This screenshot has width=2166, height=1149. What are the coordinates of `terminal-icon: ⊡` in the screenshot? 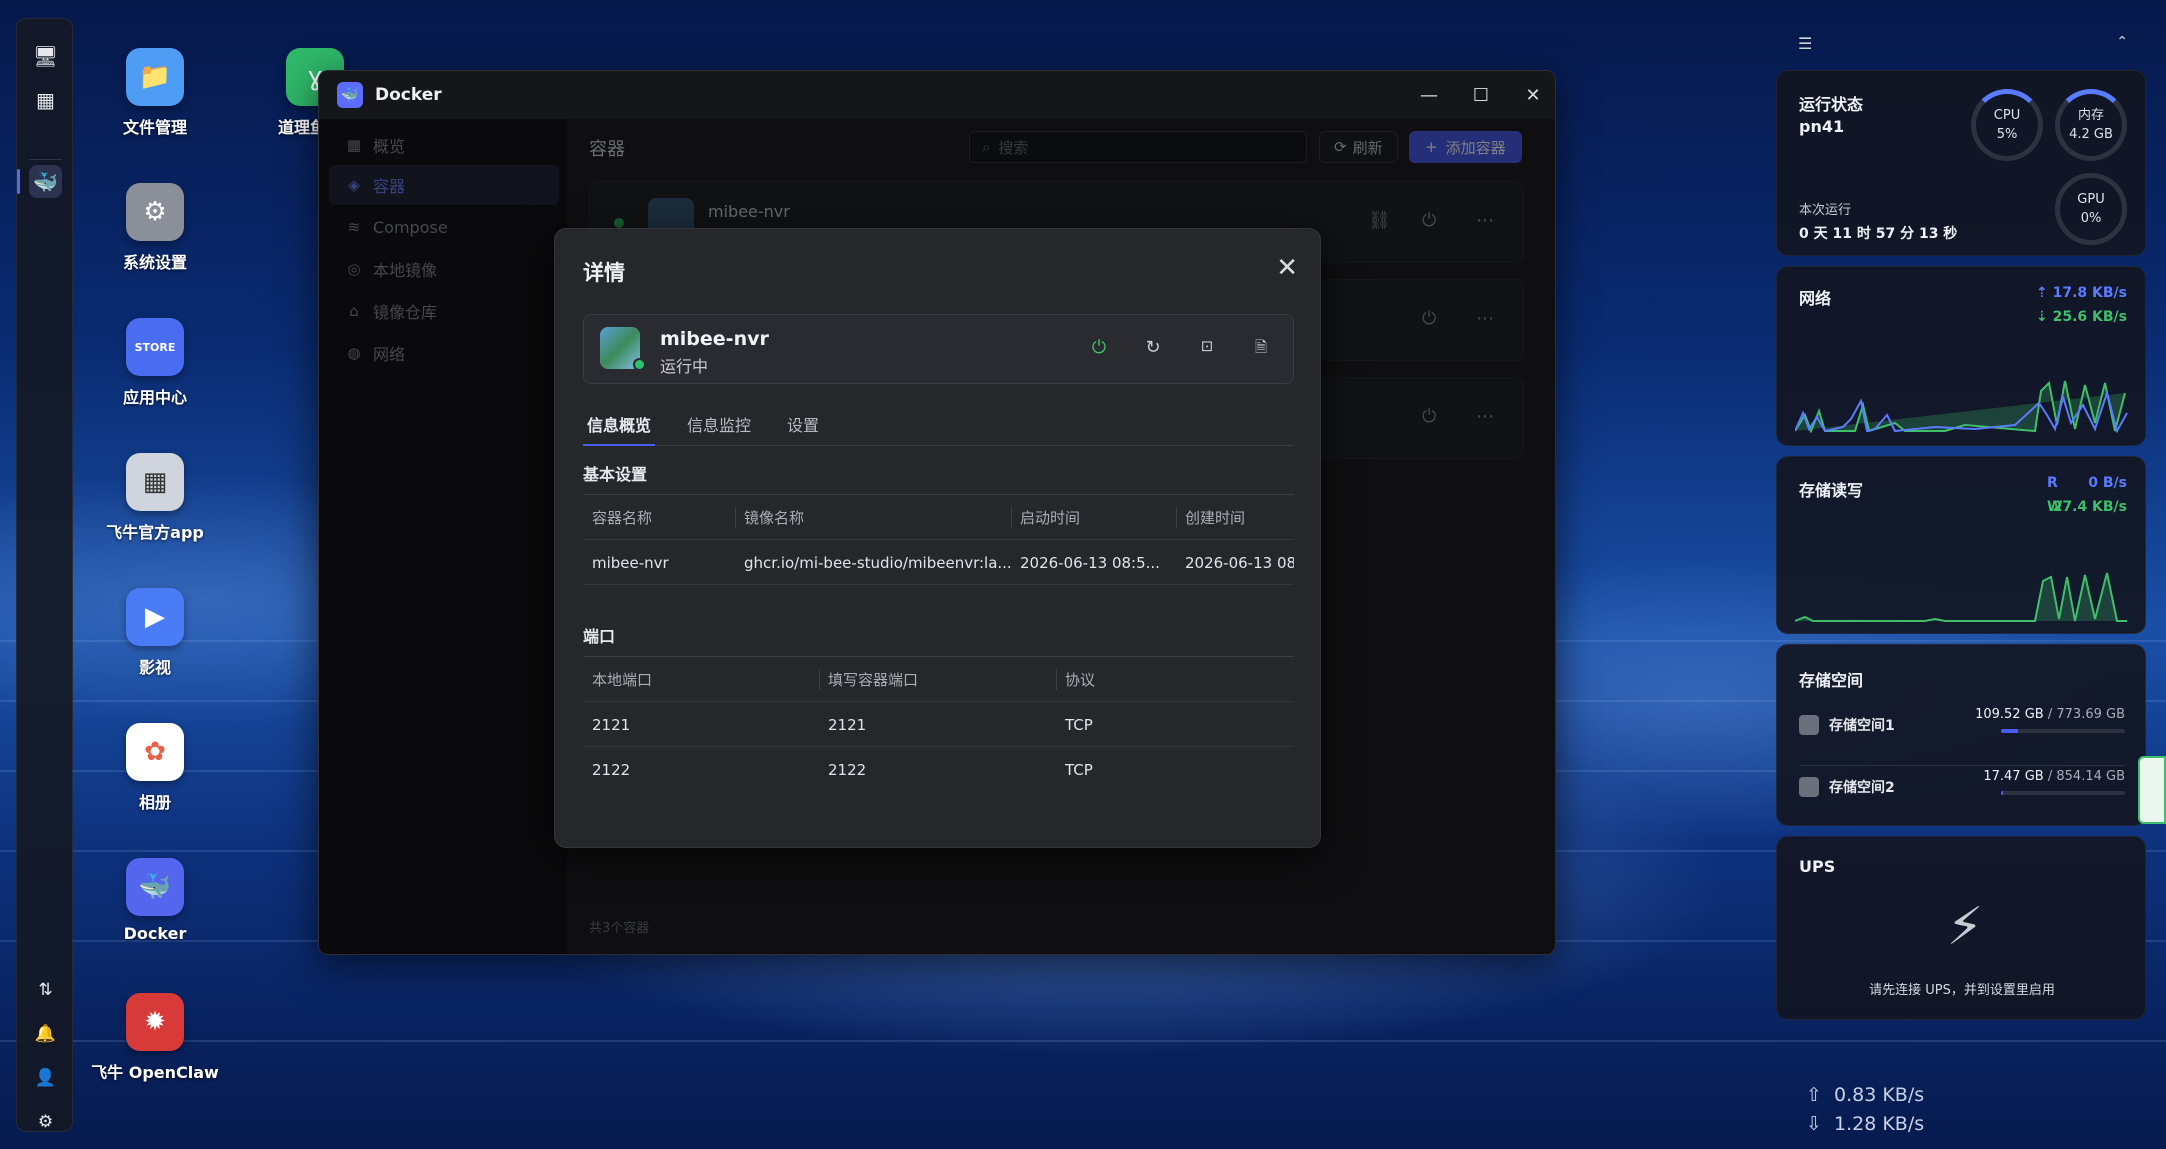 It's located at (1207, 346).